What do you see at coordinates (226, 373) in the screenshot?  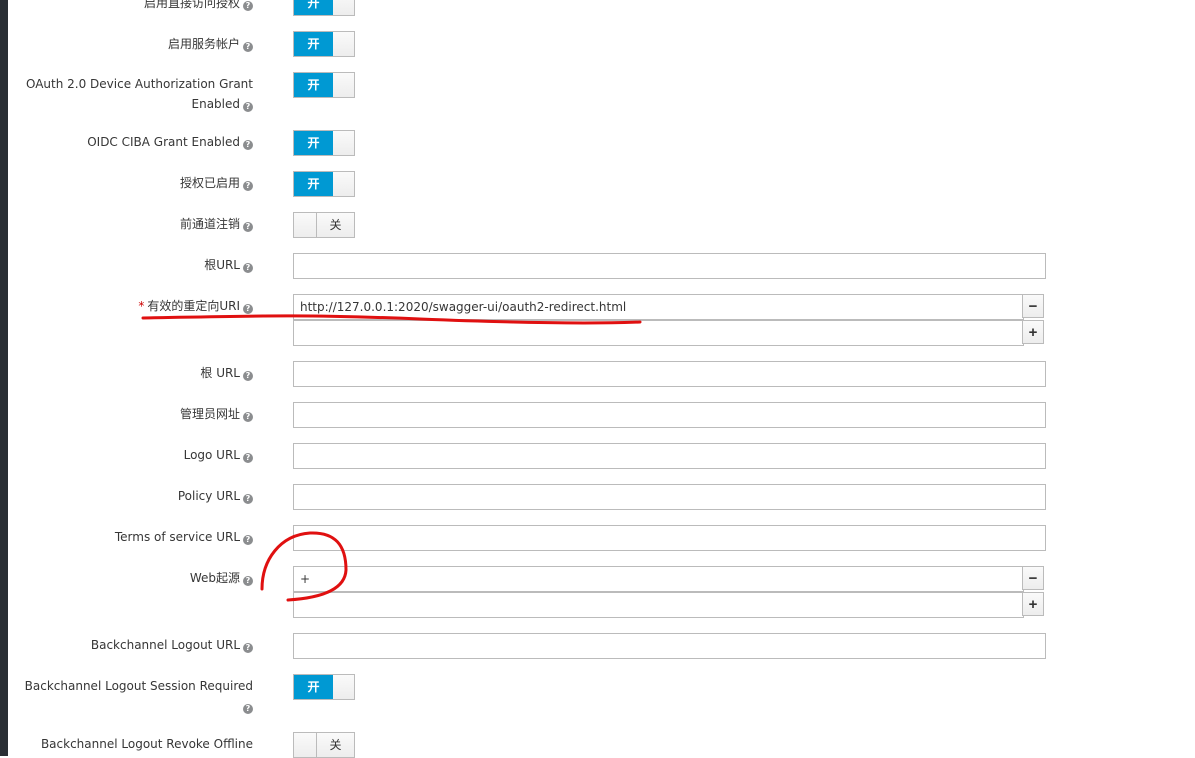 I see `label-base-url: 根 URL?` at bounding box center [226, 373].